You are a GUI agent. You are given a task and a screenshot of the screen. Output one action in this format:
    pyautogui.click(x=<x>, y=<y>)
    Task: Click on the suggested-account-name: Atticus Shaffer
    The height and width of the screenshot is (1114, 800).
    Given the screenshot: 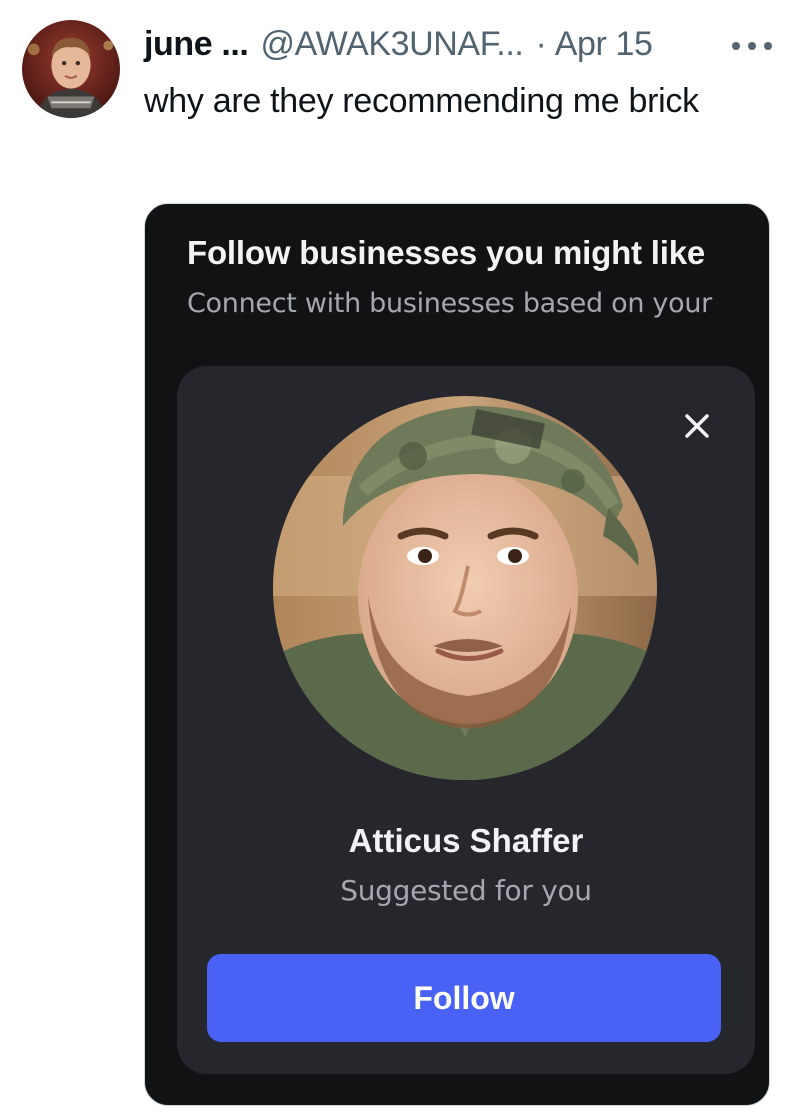 What is the action you would take?
    pyautogui.click(x=466, y=841)
    